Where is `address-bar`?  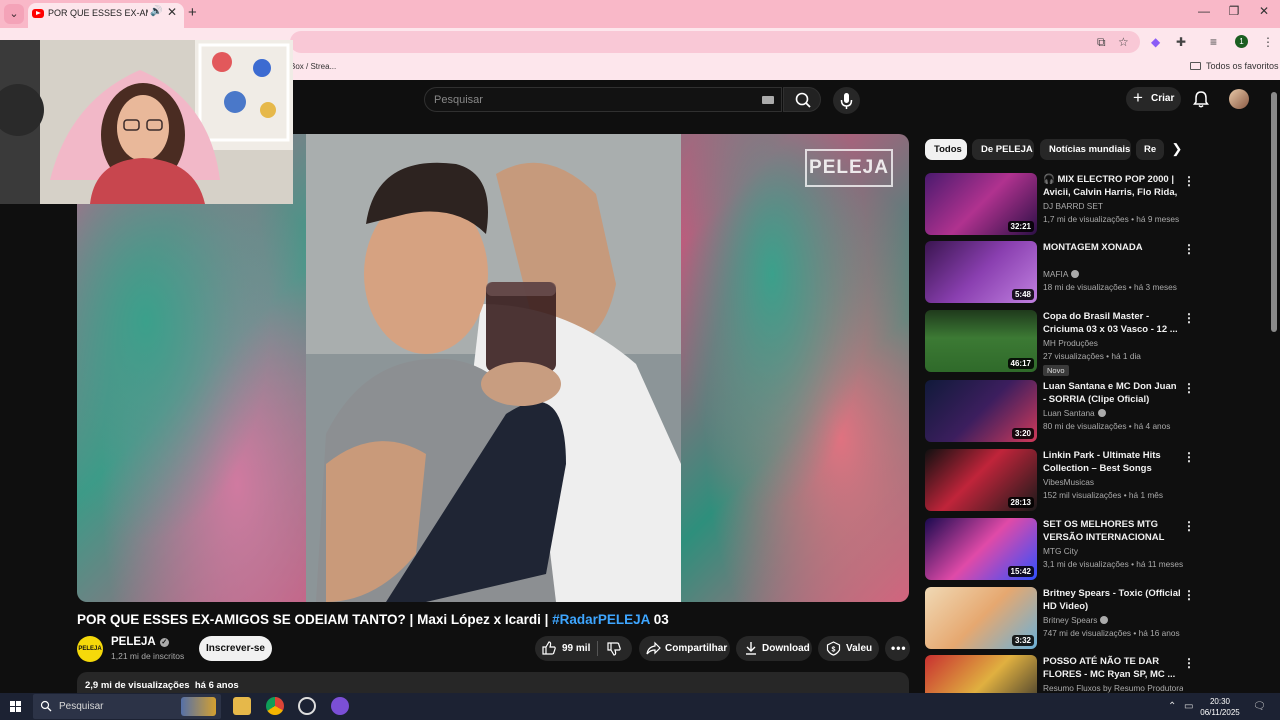
address-bar is located at coordinates (715, 42).